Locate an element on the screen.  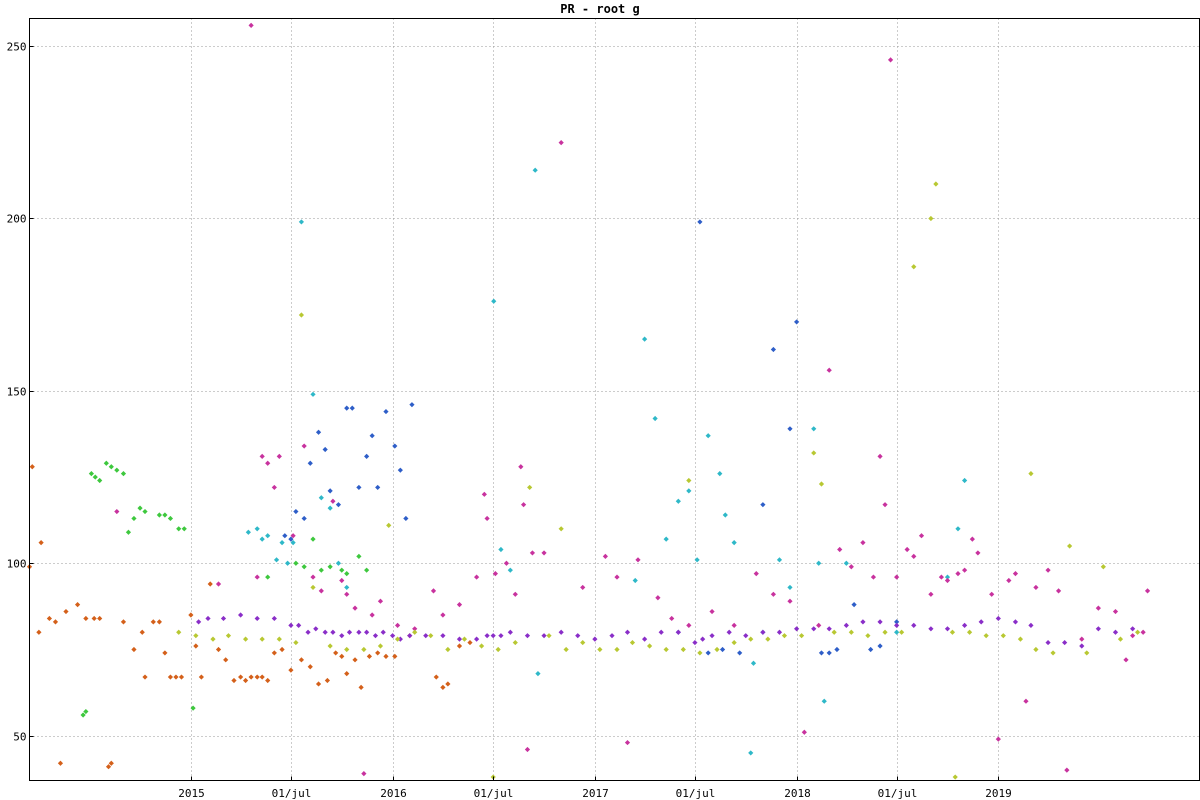
x-tick-label: 01/jul is located at coordinates (696, 793).